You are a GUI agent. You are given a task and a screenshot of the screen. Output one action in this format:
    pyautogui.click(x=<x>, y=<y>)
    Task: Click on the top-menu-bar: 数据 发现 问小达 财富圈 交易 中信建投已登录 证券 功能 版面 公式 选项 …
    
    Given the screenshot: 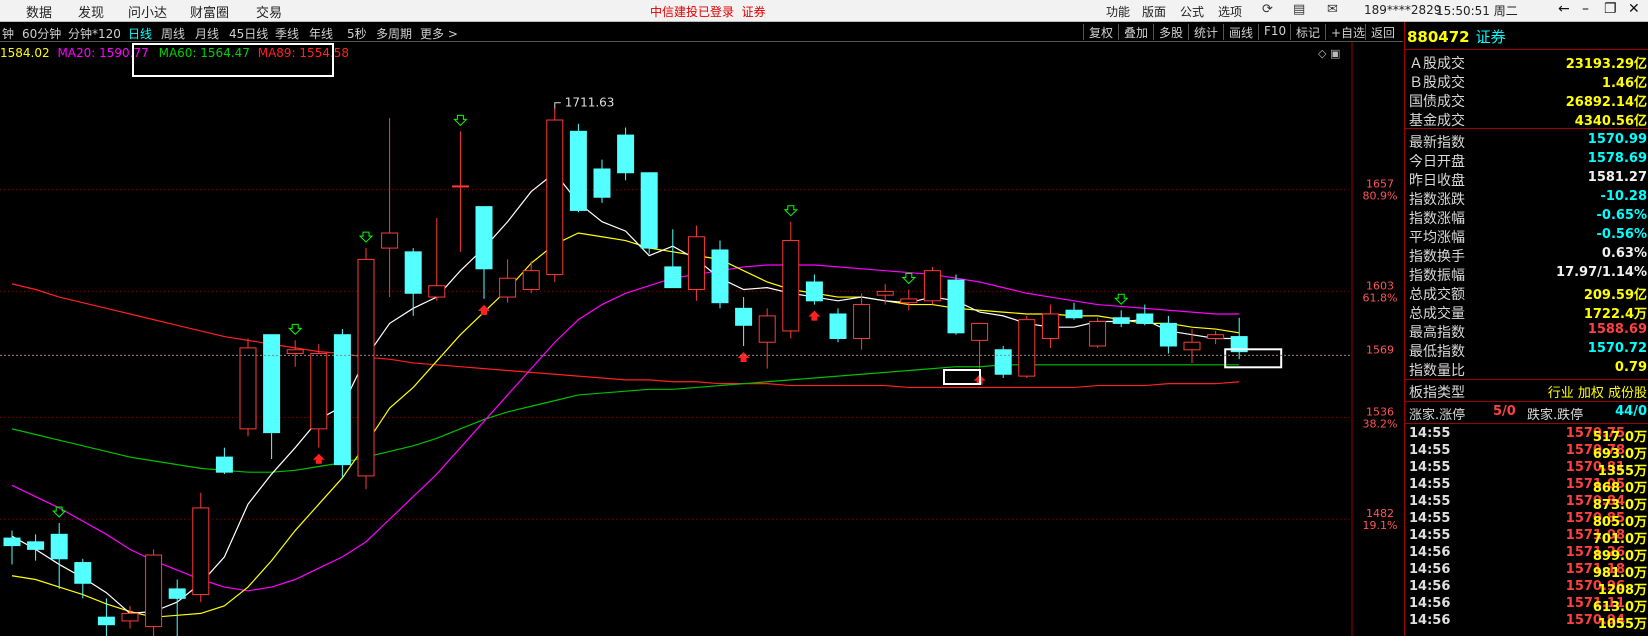 What is the action you would take?
    pyautogui.click(x=824, y=11)
    